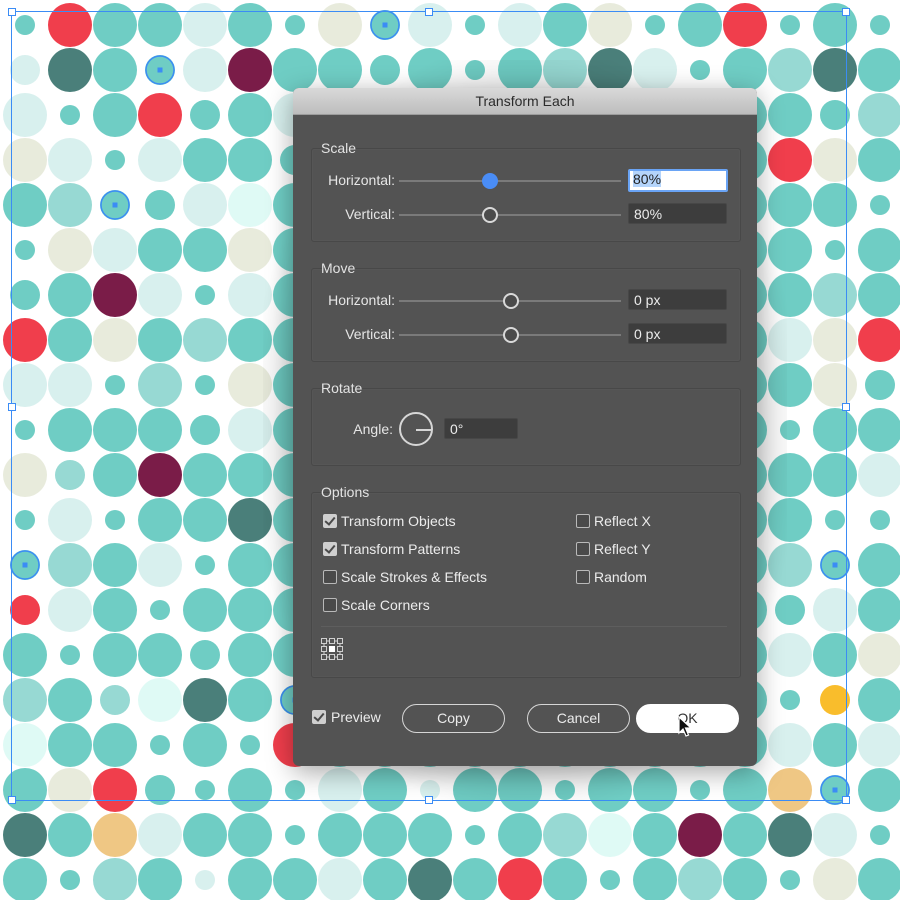 This screenshot has width=900, height=900. I want to click on move-horizontal-slider-thumb, so click(511, 301).